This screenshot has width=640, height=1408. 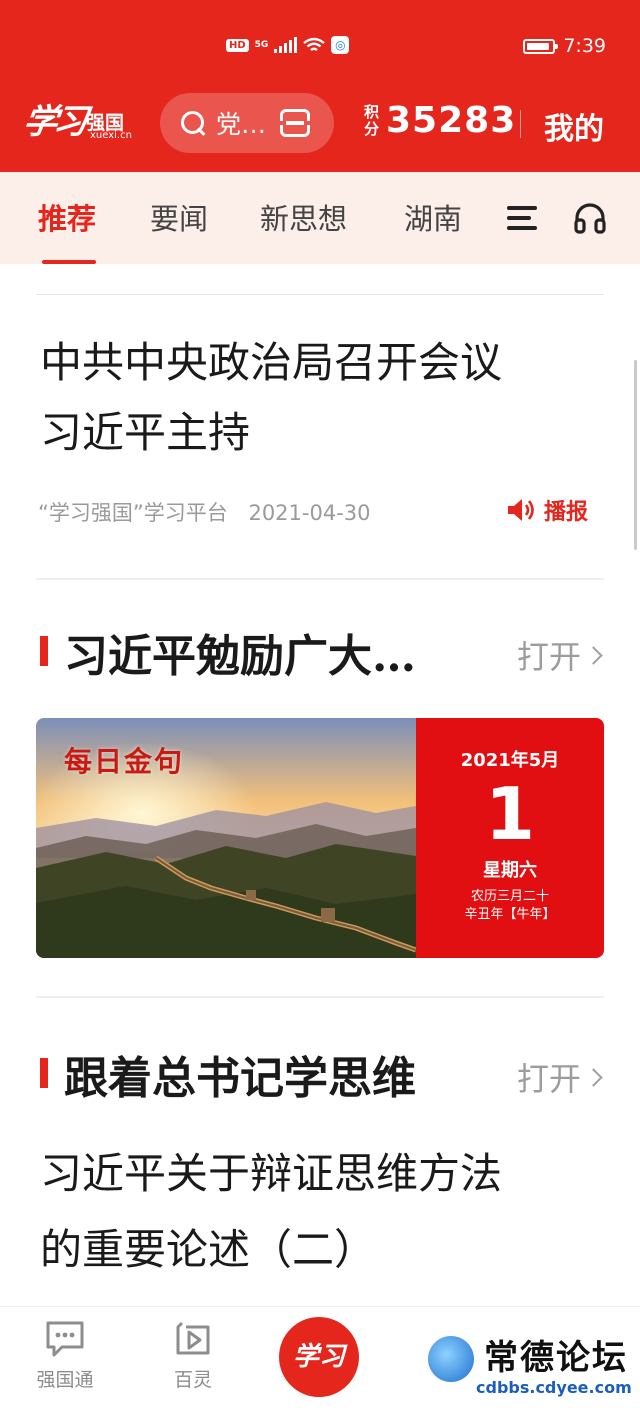 I want to click on section-title: 跟着总书记学思维, so click(x=279, y=1074).